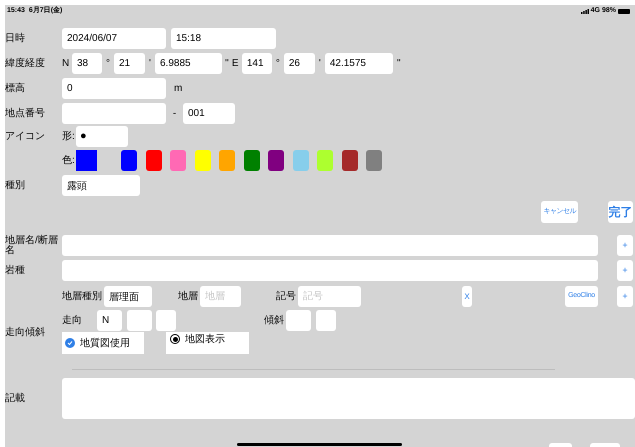 The width and height of the screenshot is (635, 447). What do you see at coordinates (286, 297) in the screenshot?
I see `field-label: 記号` at bounding box center [286, 297].